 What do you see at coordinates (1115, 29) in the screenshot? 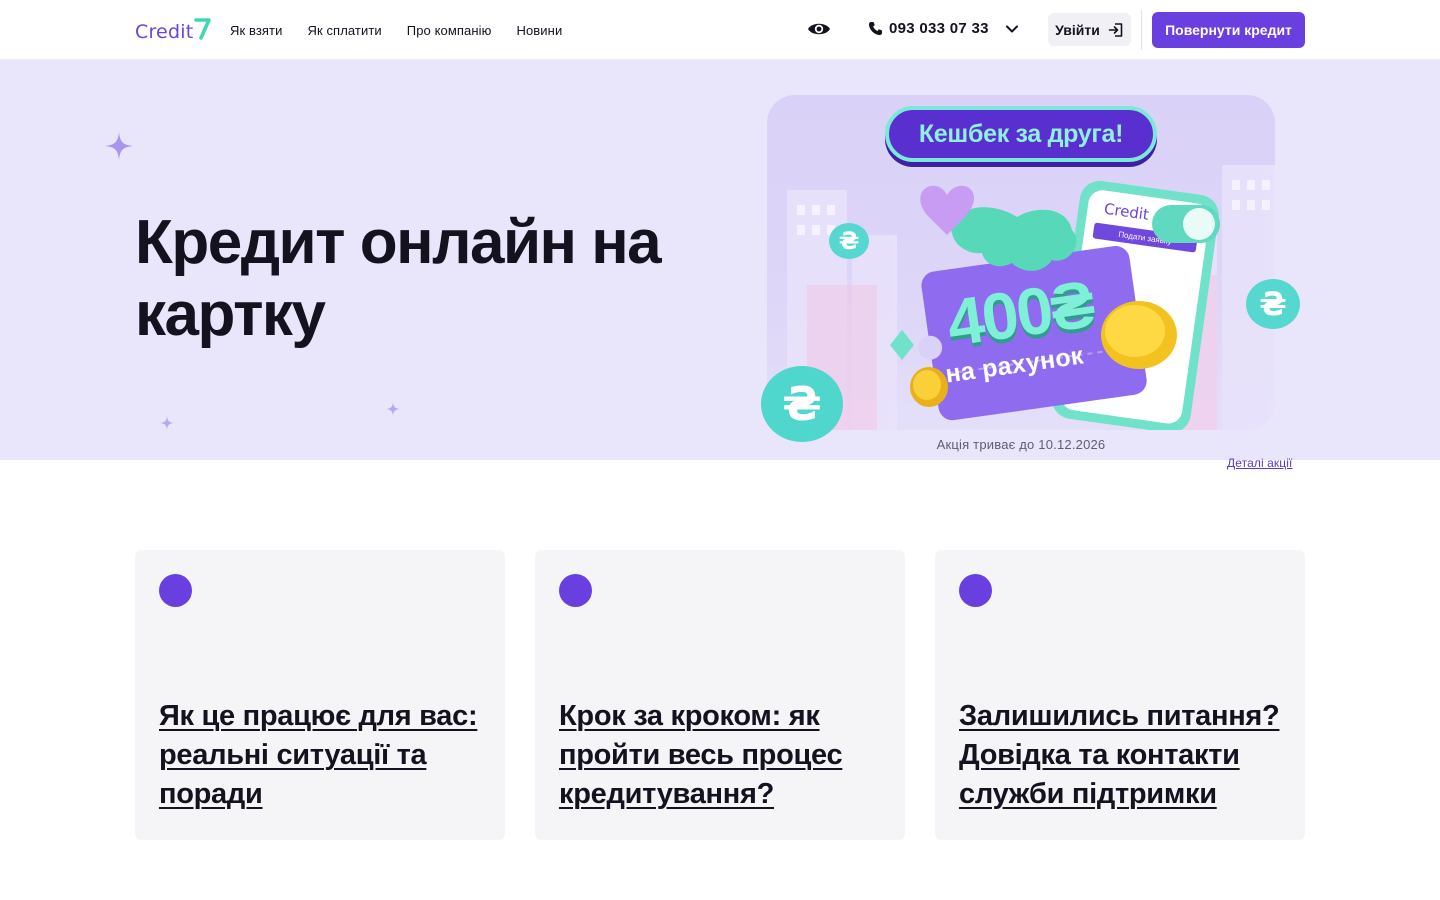
I see `login-icon` at bounding box center [1115, 29].